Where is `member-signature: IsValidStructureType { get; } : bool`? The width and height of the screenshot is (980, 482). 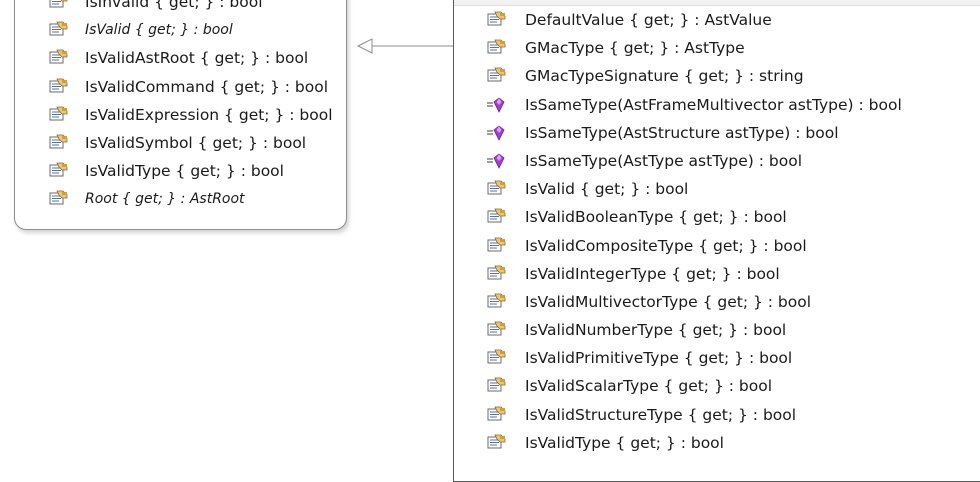
member-signature: IsValidStructureType { get; } : bool is located at coordinates (661, 414).